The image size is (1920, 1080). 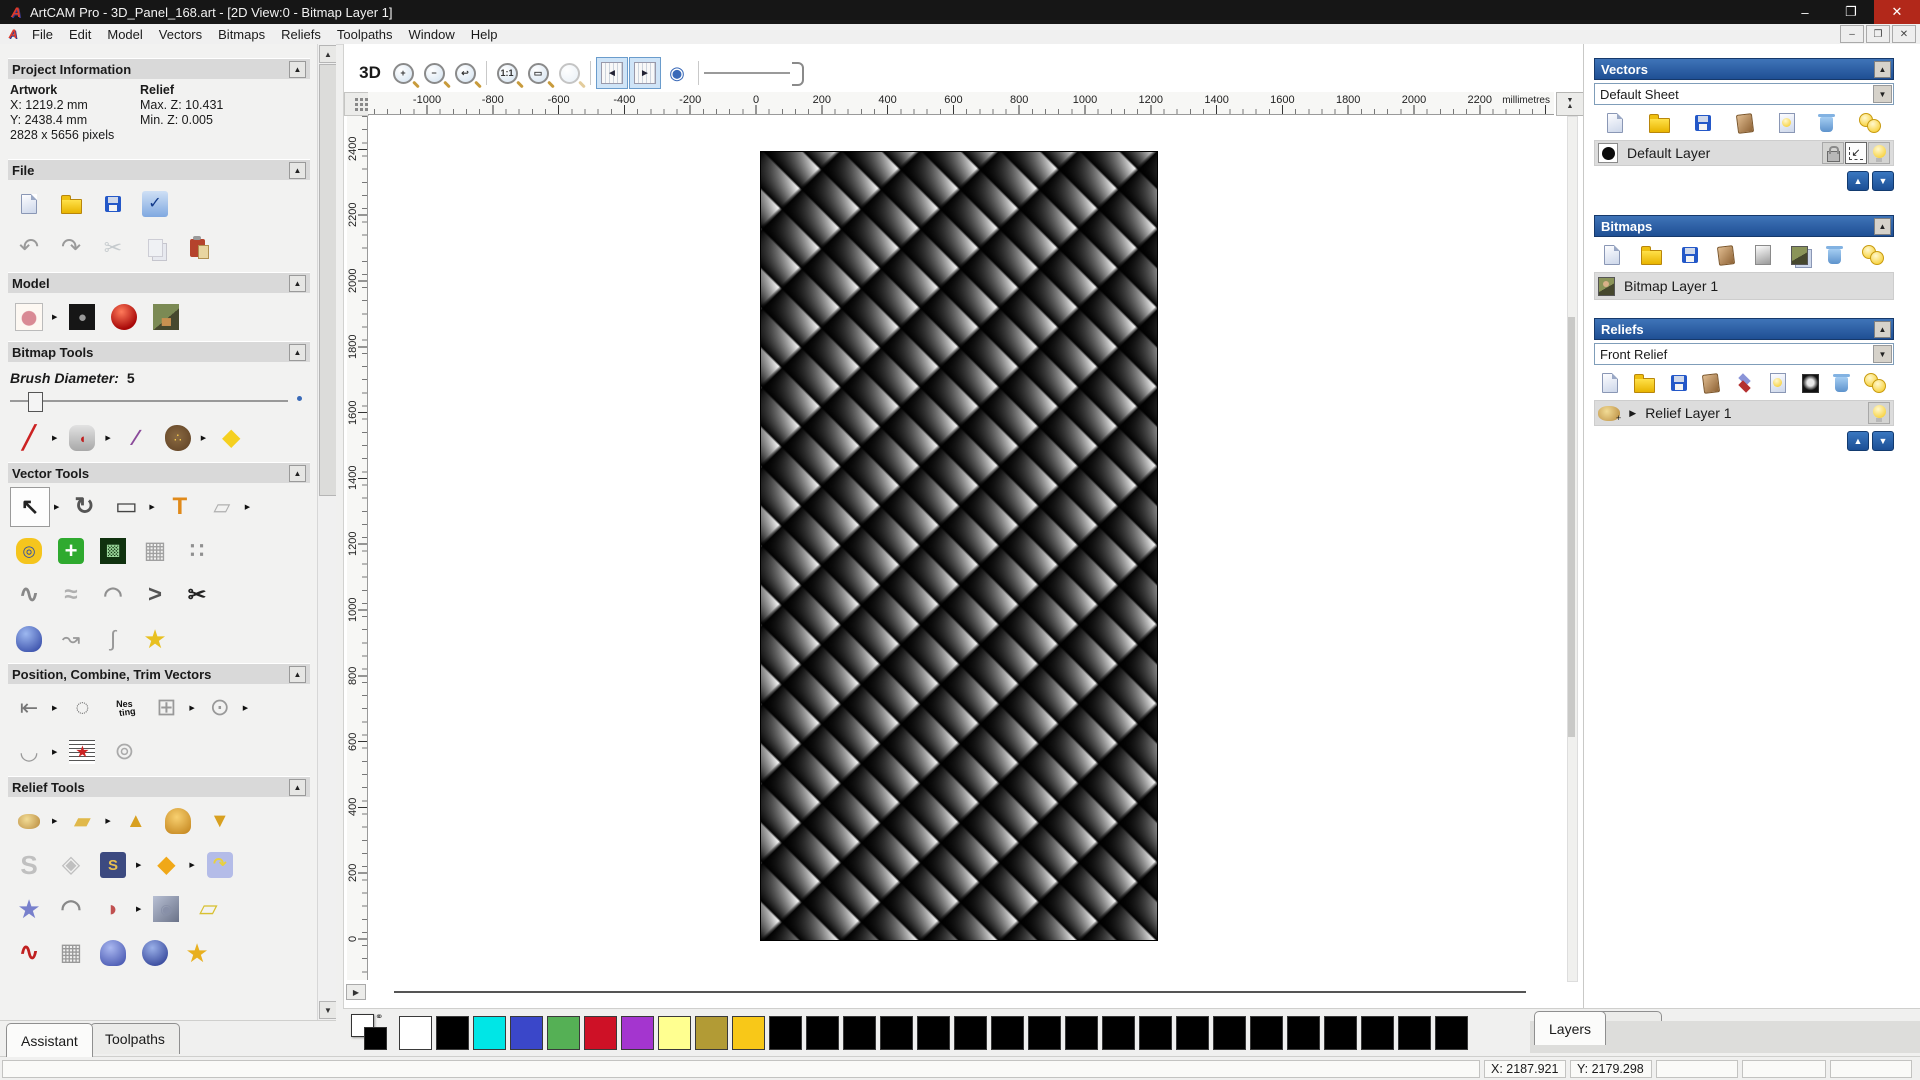 I want to click on layer-name: Relief Layer 1, so click(x=1688, y=413).